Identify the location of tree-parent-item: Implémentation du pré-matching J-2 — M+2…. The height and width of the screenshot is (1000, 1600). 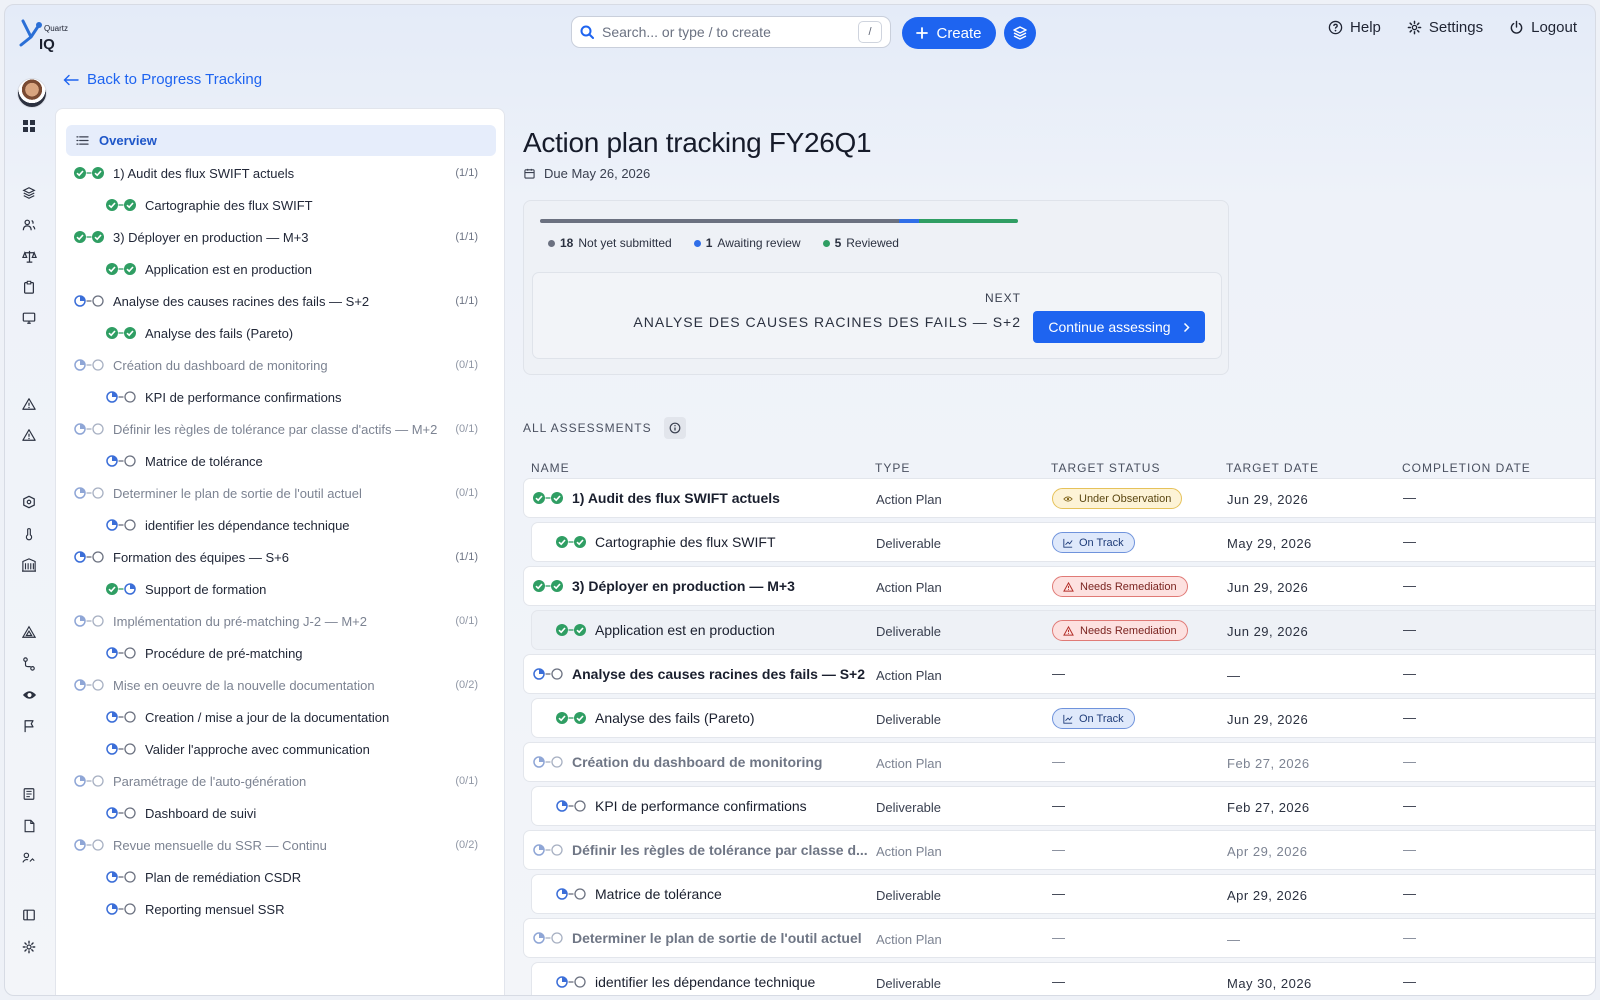
(281, 621).